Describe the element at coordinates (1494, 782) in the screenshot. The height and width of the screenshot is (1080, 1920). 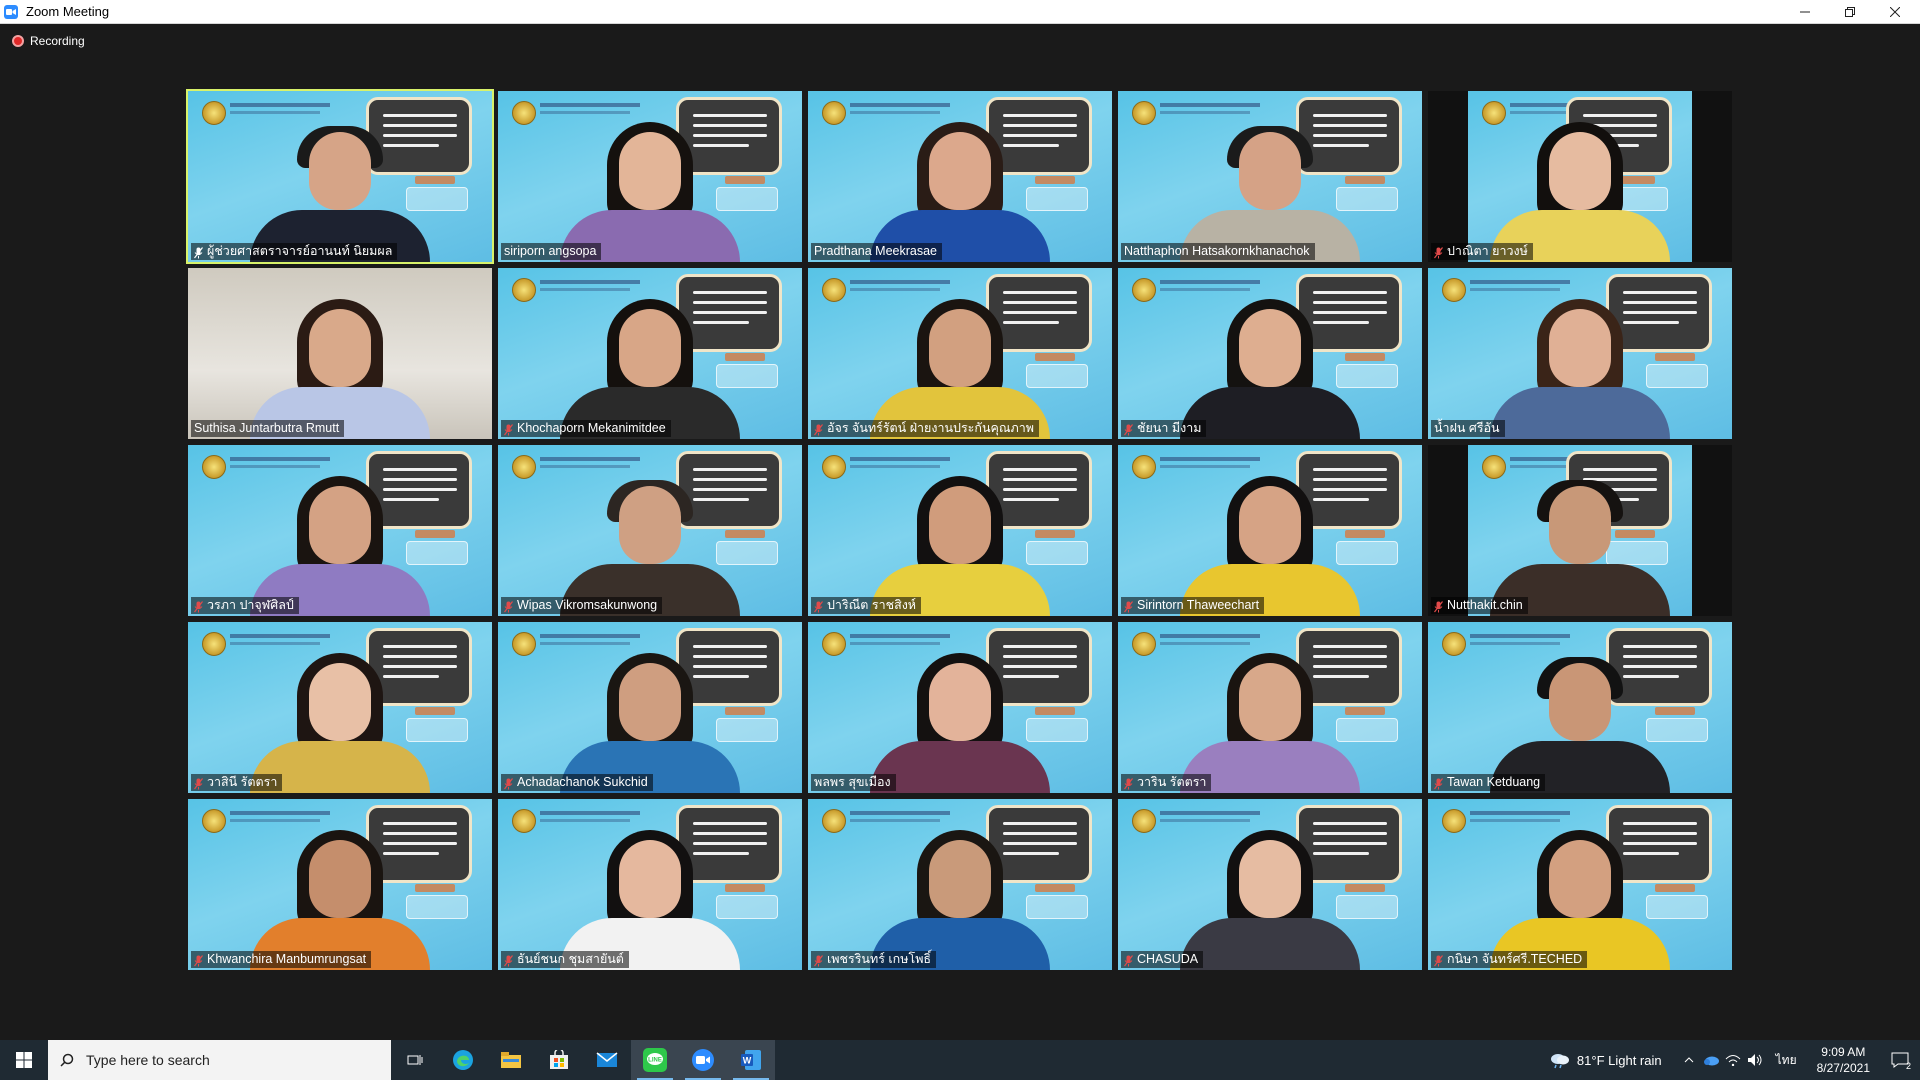
I see `participant-name: Tawan Ketduang` at that location.